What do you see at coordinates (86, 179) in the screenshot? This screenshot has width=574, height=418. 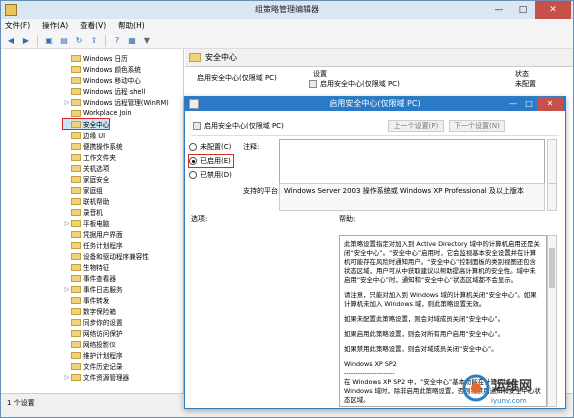 I see `tree-item: 家庭安全` at bounding box center [86, 179].